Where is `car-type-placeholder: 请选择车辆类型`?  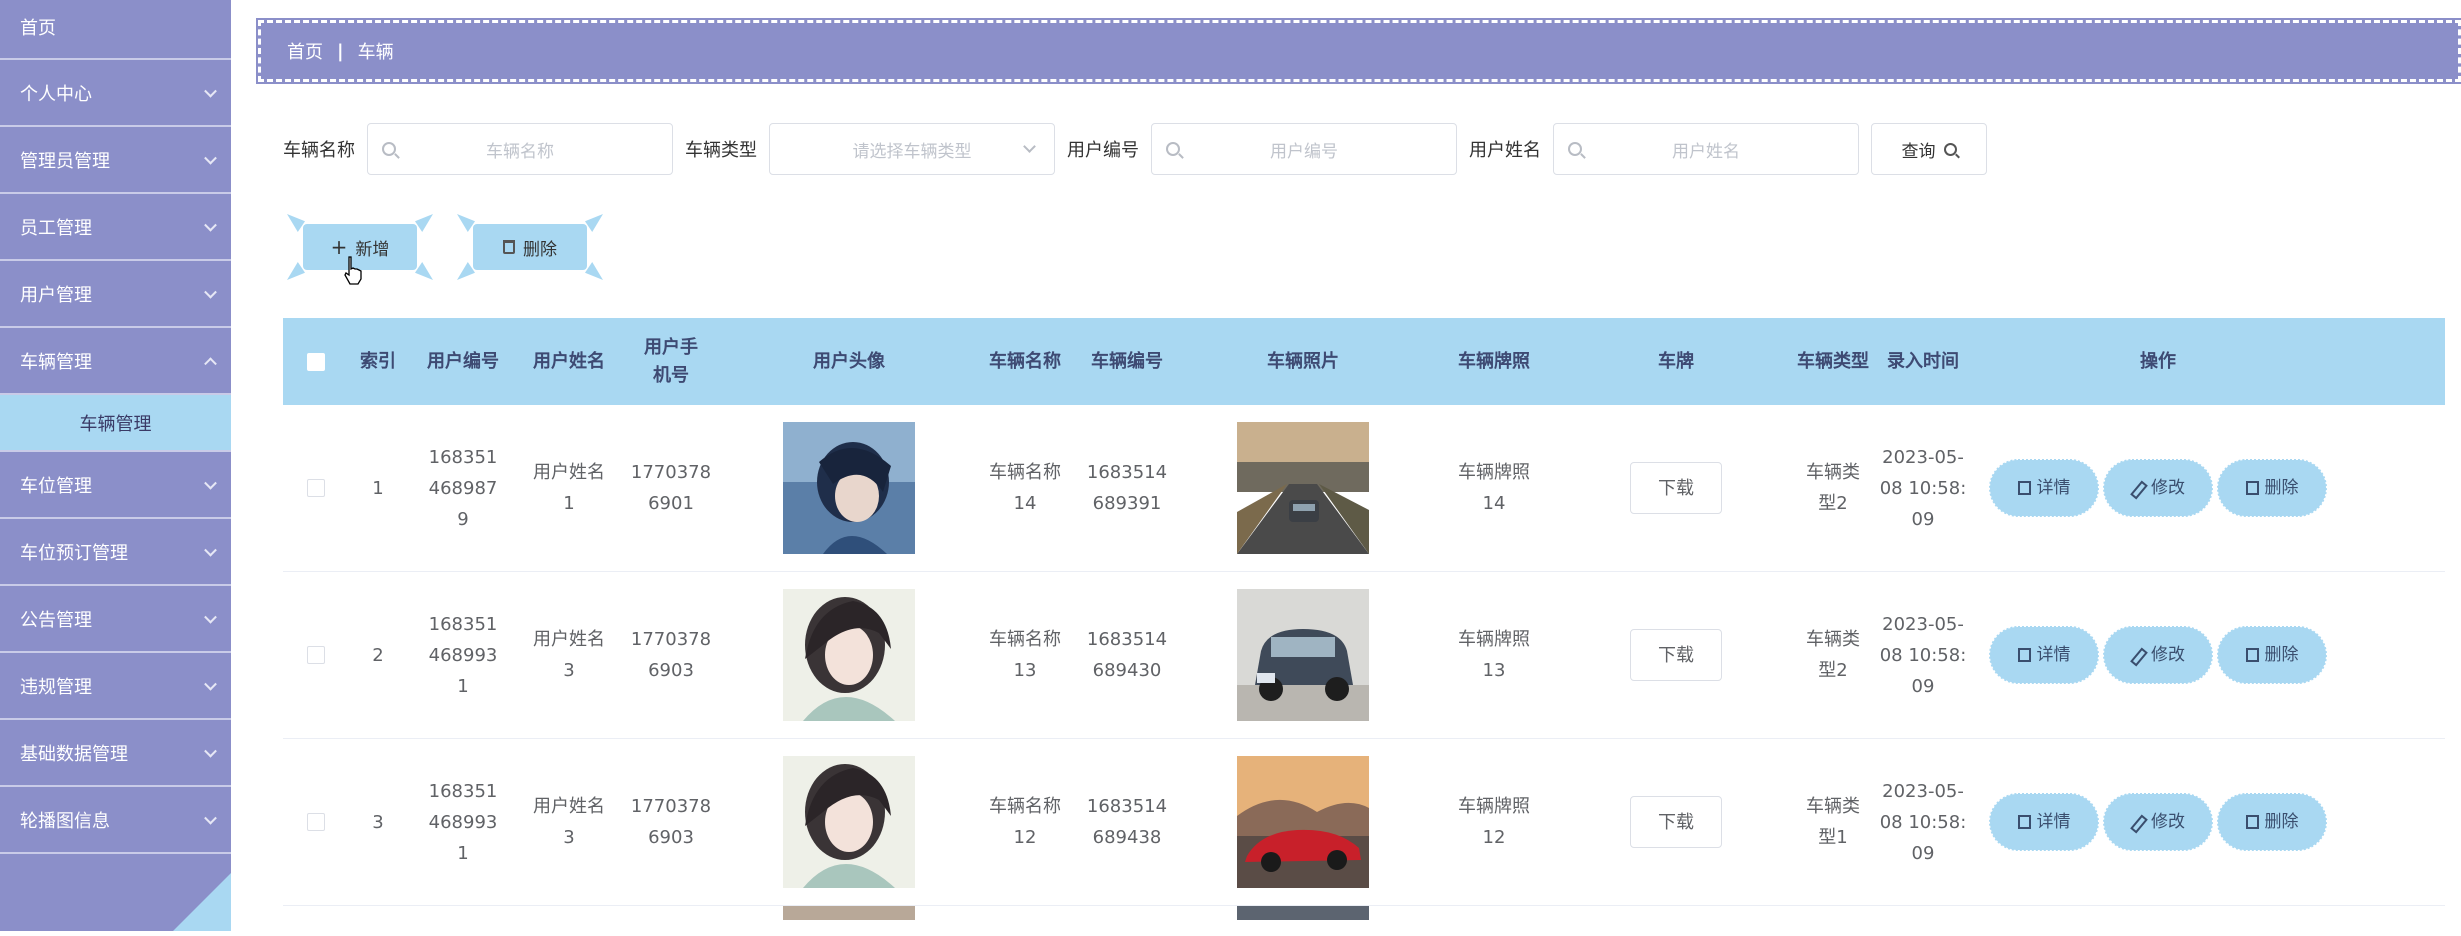 car-type-placeholder: 请选择车辆类型 is located at coordinates (912, 151).